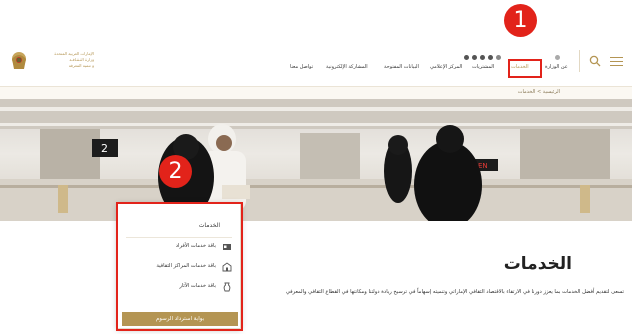 This screenshot has height=334, width=632. I want to click on emblem-icon, so click(19, 60).